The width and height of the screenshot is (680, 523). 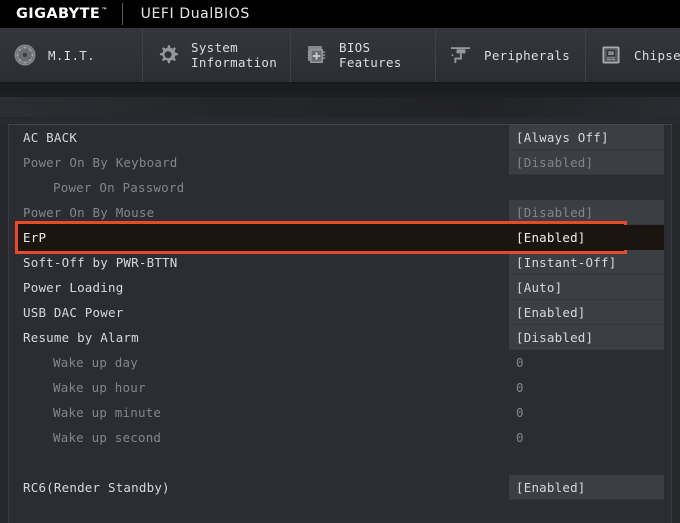 I want to click on tab-mit-label: M.I.T., so click(x=71, y=55).